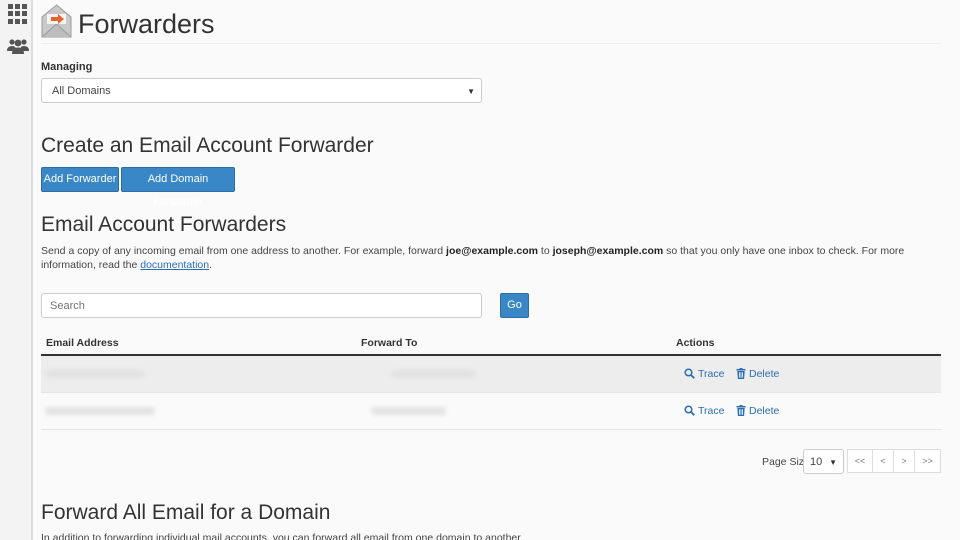 The width and height of the screenshot is (960, 540). I want to click on domain-select: All Domains ▼, so click(261, 90).